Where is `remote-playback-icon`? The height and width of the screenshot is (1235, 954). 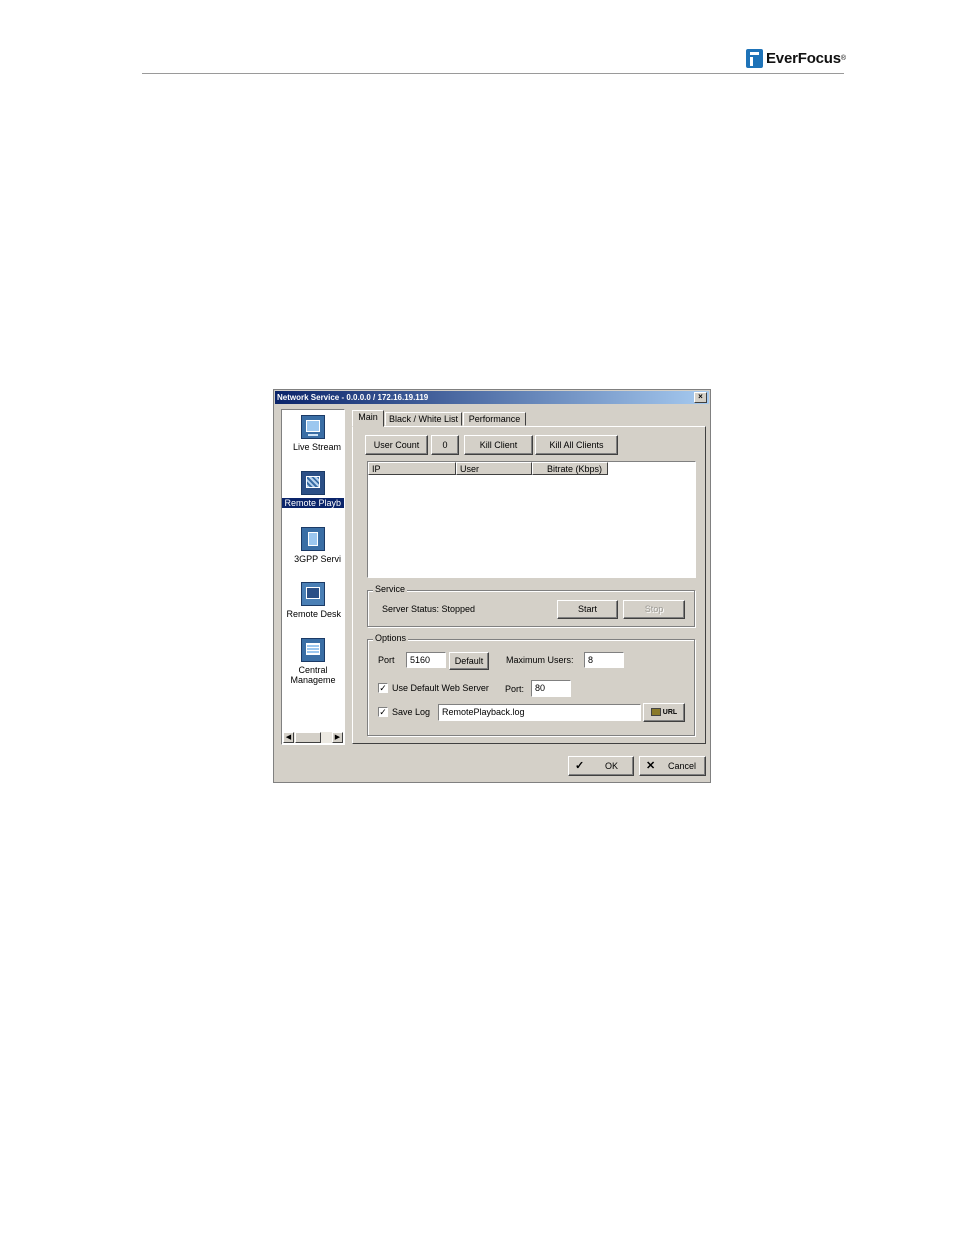
remote-playback-icon is located at coordinates (313, 483).